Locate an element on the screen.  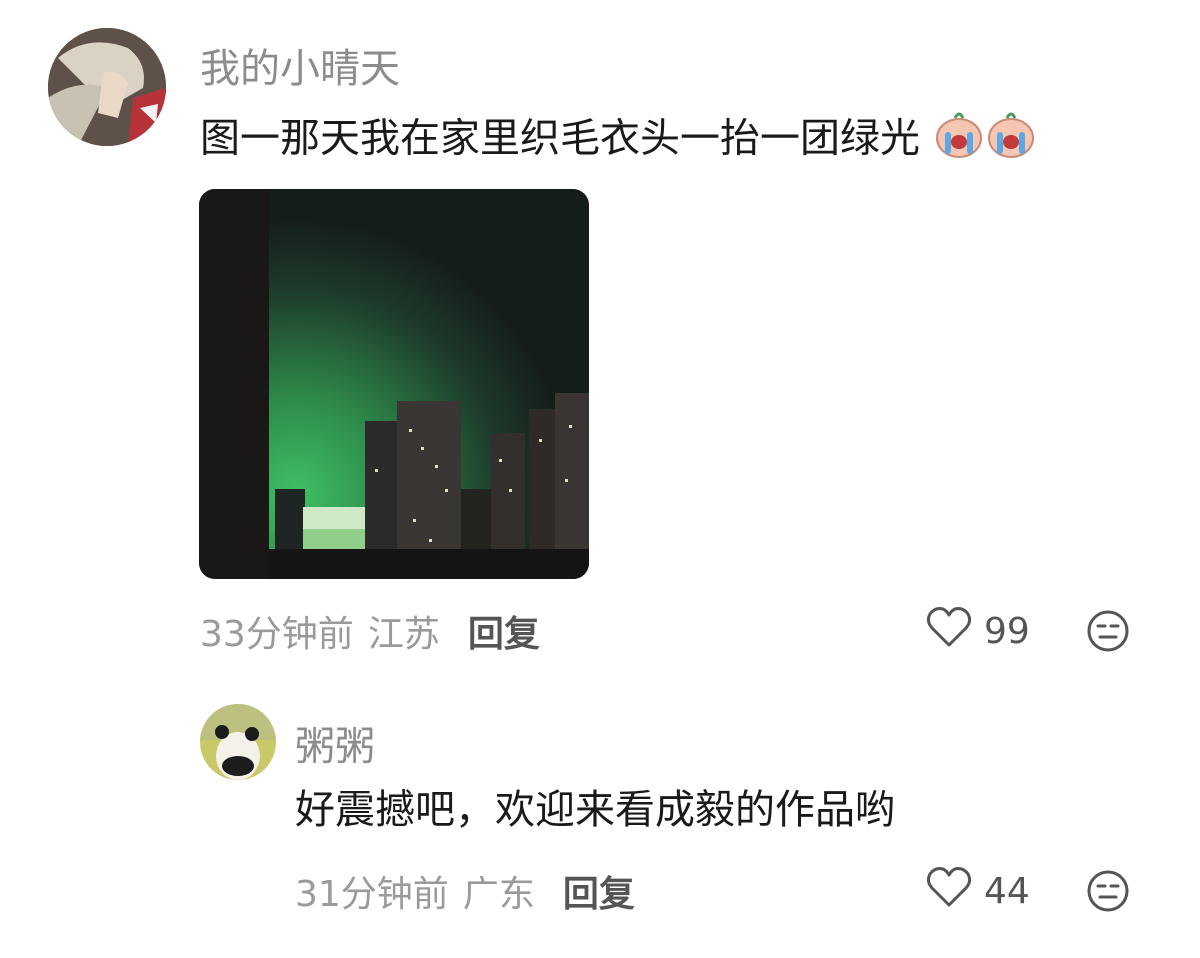
comment-meta: 31分钟前 广东 回复 is located at coordinates (465, 891).